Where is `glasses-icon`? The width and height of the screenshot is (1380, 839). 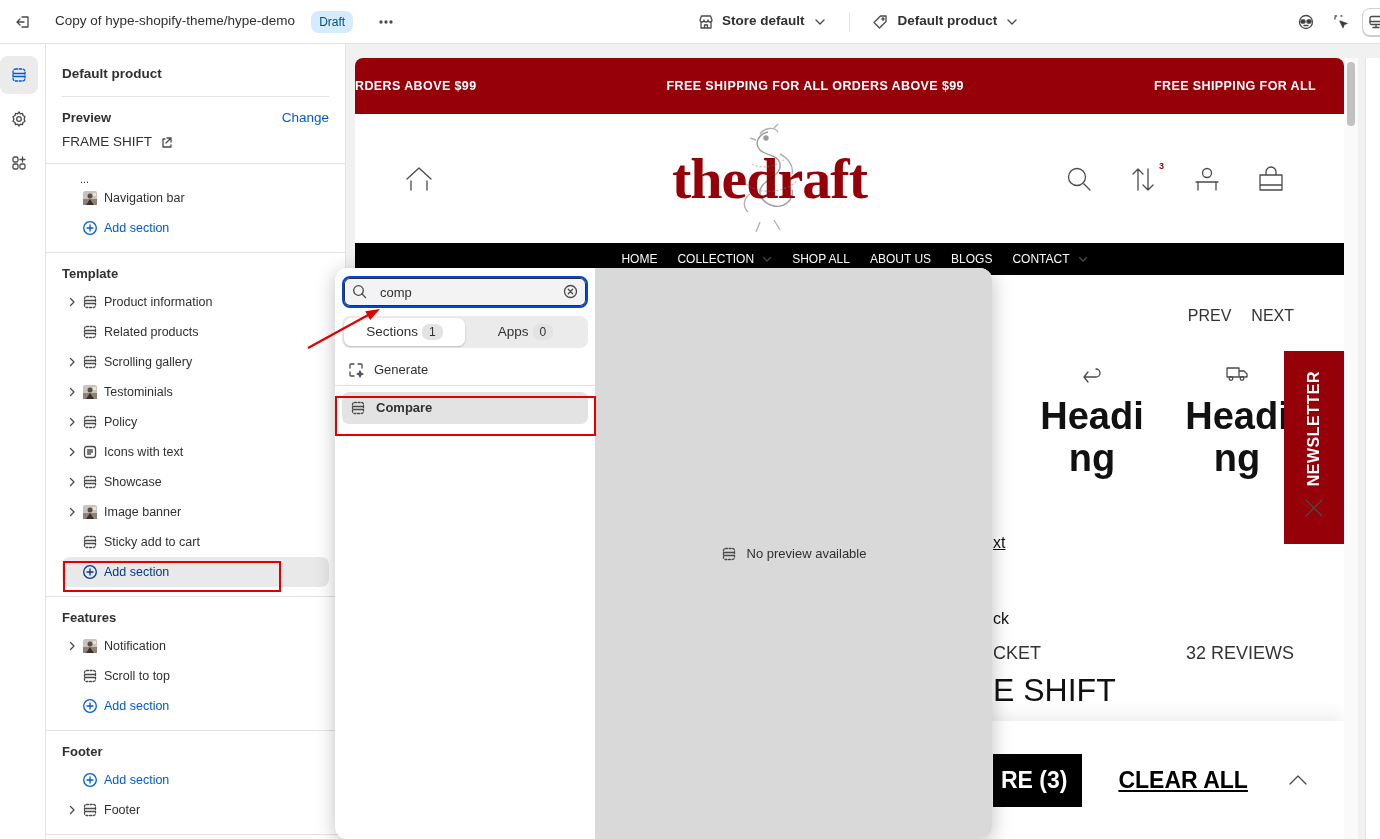
glasses-icon is located at coordinates (1306, 21).